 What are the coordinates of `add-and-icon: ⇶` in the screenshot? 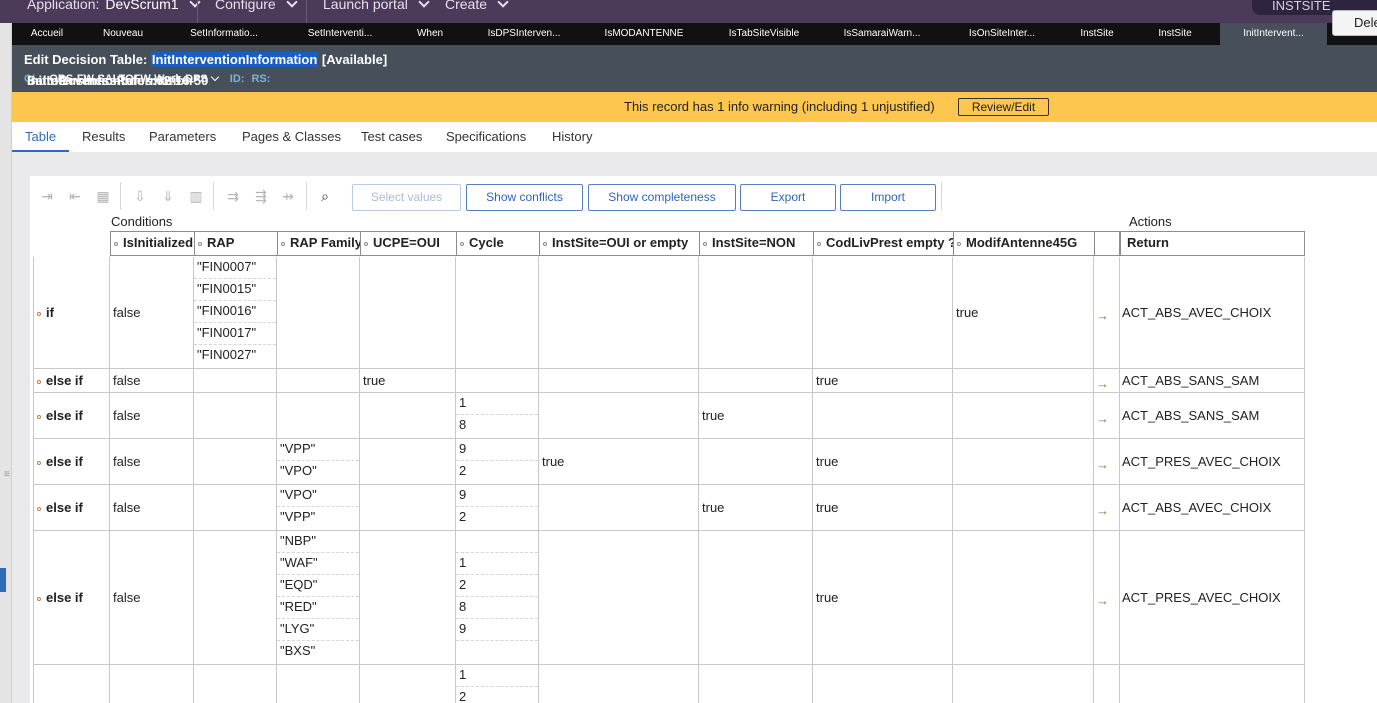 It's located at (261, 197).